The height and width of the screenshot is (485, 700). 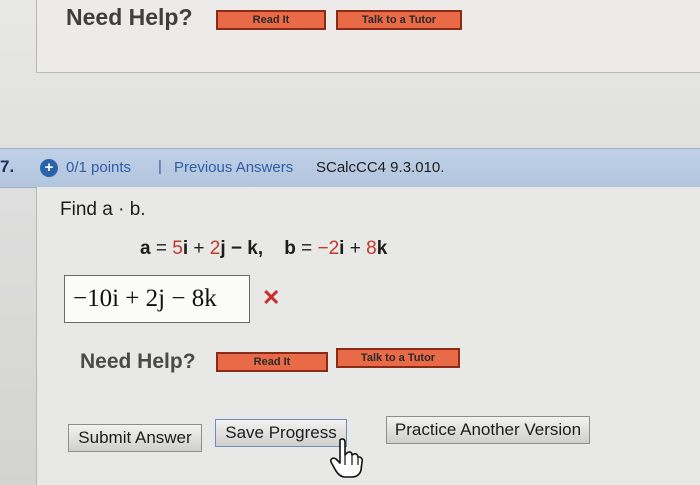 I want to click on plus-sign-b: +, so click(x=355, y=248).